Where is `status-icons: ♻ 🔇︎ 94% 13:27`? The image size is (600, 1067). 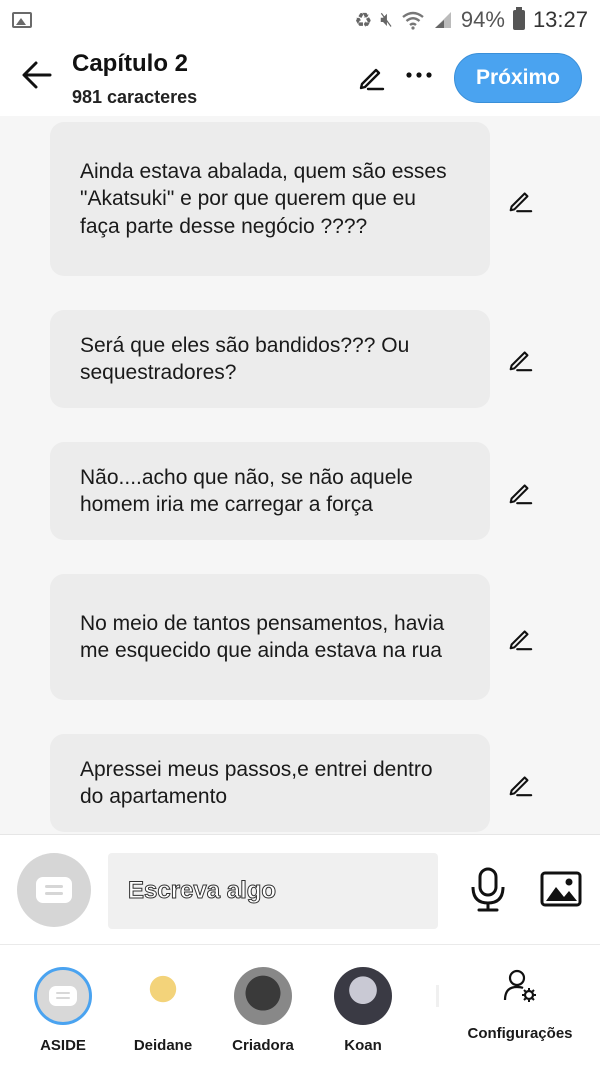 status-icons: ♻ 🔇︎ 94% 13:27 is located at coordinates (471, 20).